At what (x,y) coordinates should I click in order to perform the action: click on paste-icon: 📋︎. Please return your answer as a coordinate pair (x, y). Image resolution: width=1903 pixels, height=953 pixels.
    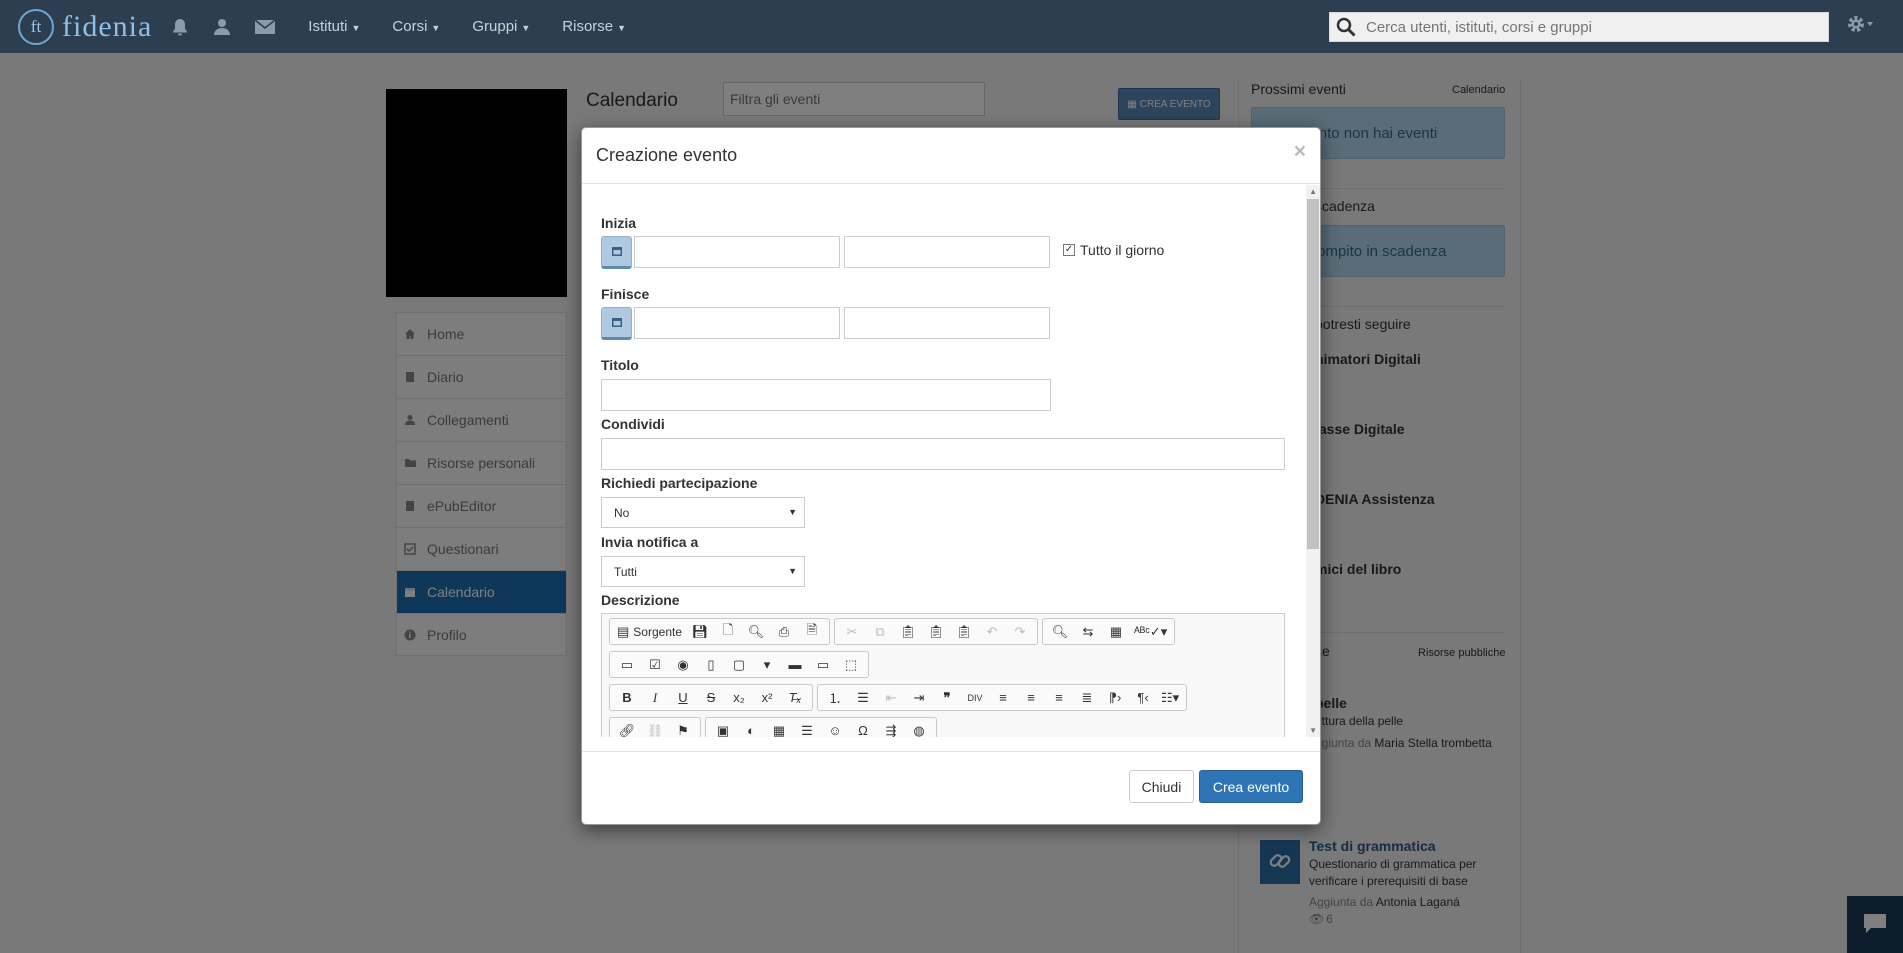
    Looking at the image, I should click on (908, 631).